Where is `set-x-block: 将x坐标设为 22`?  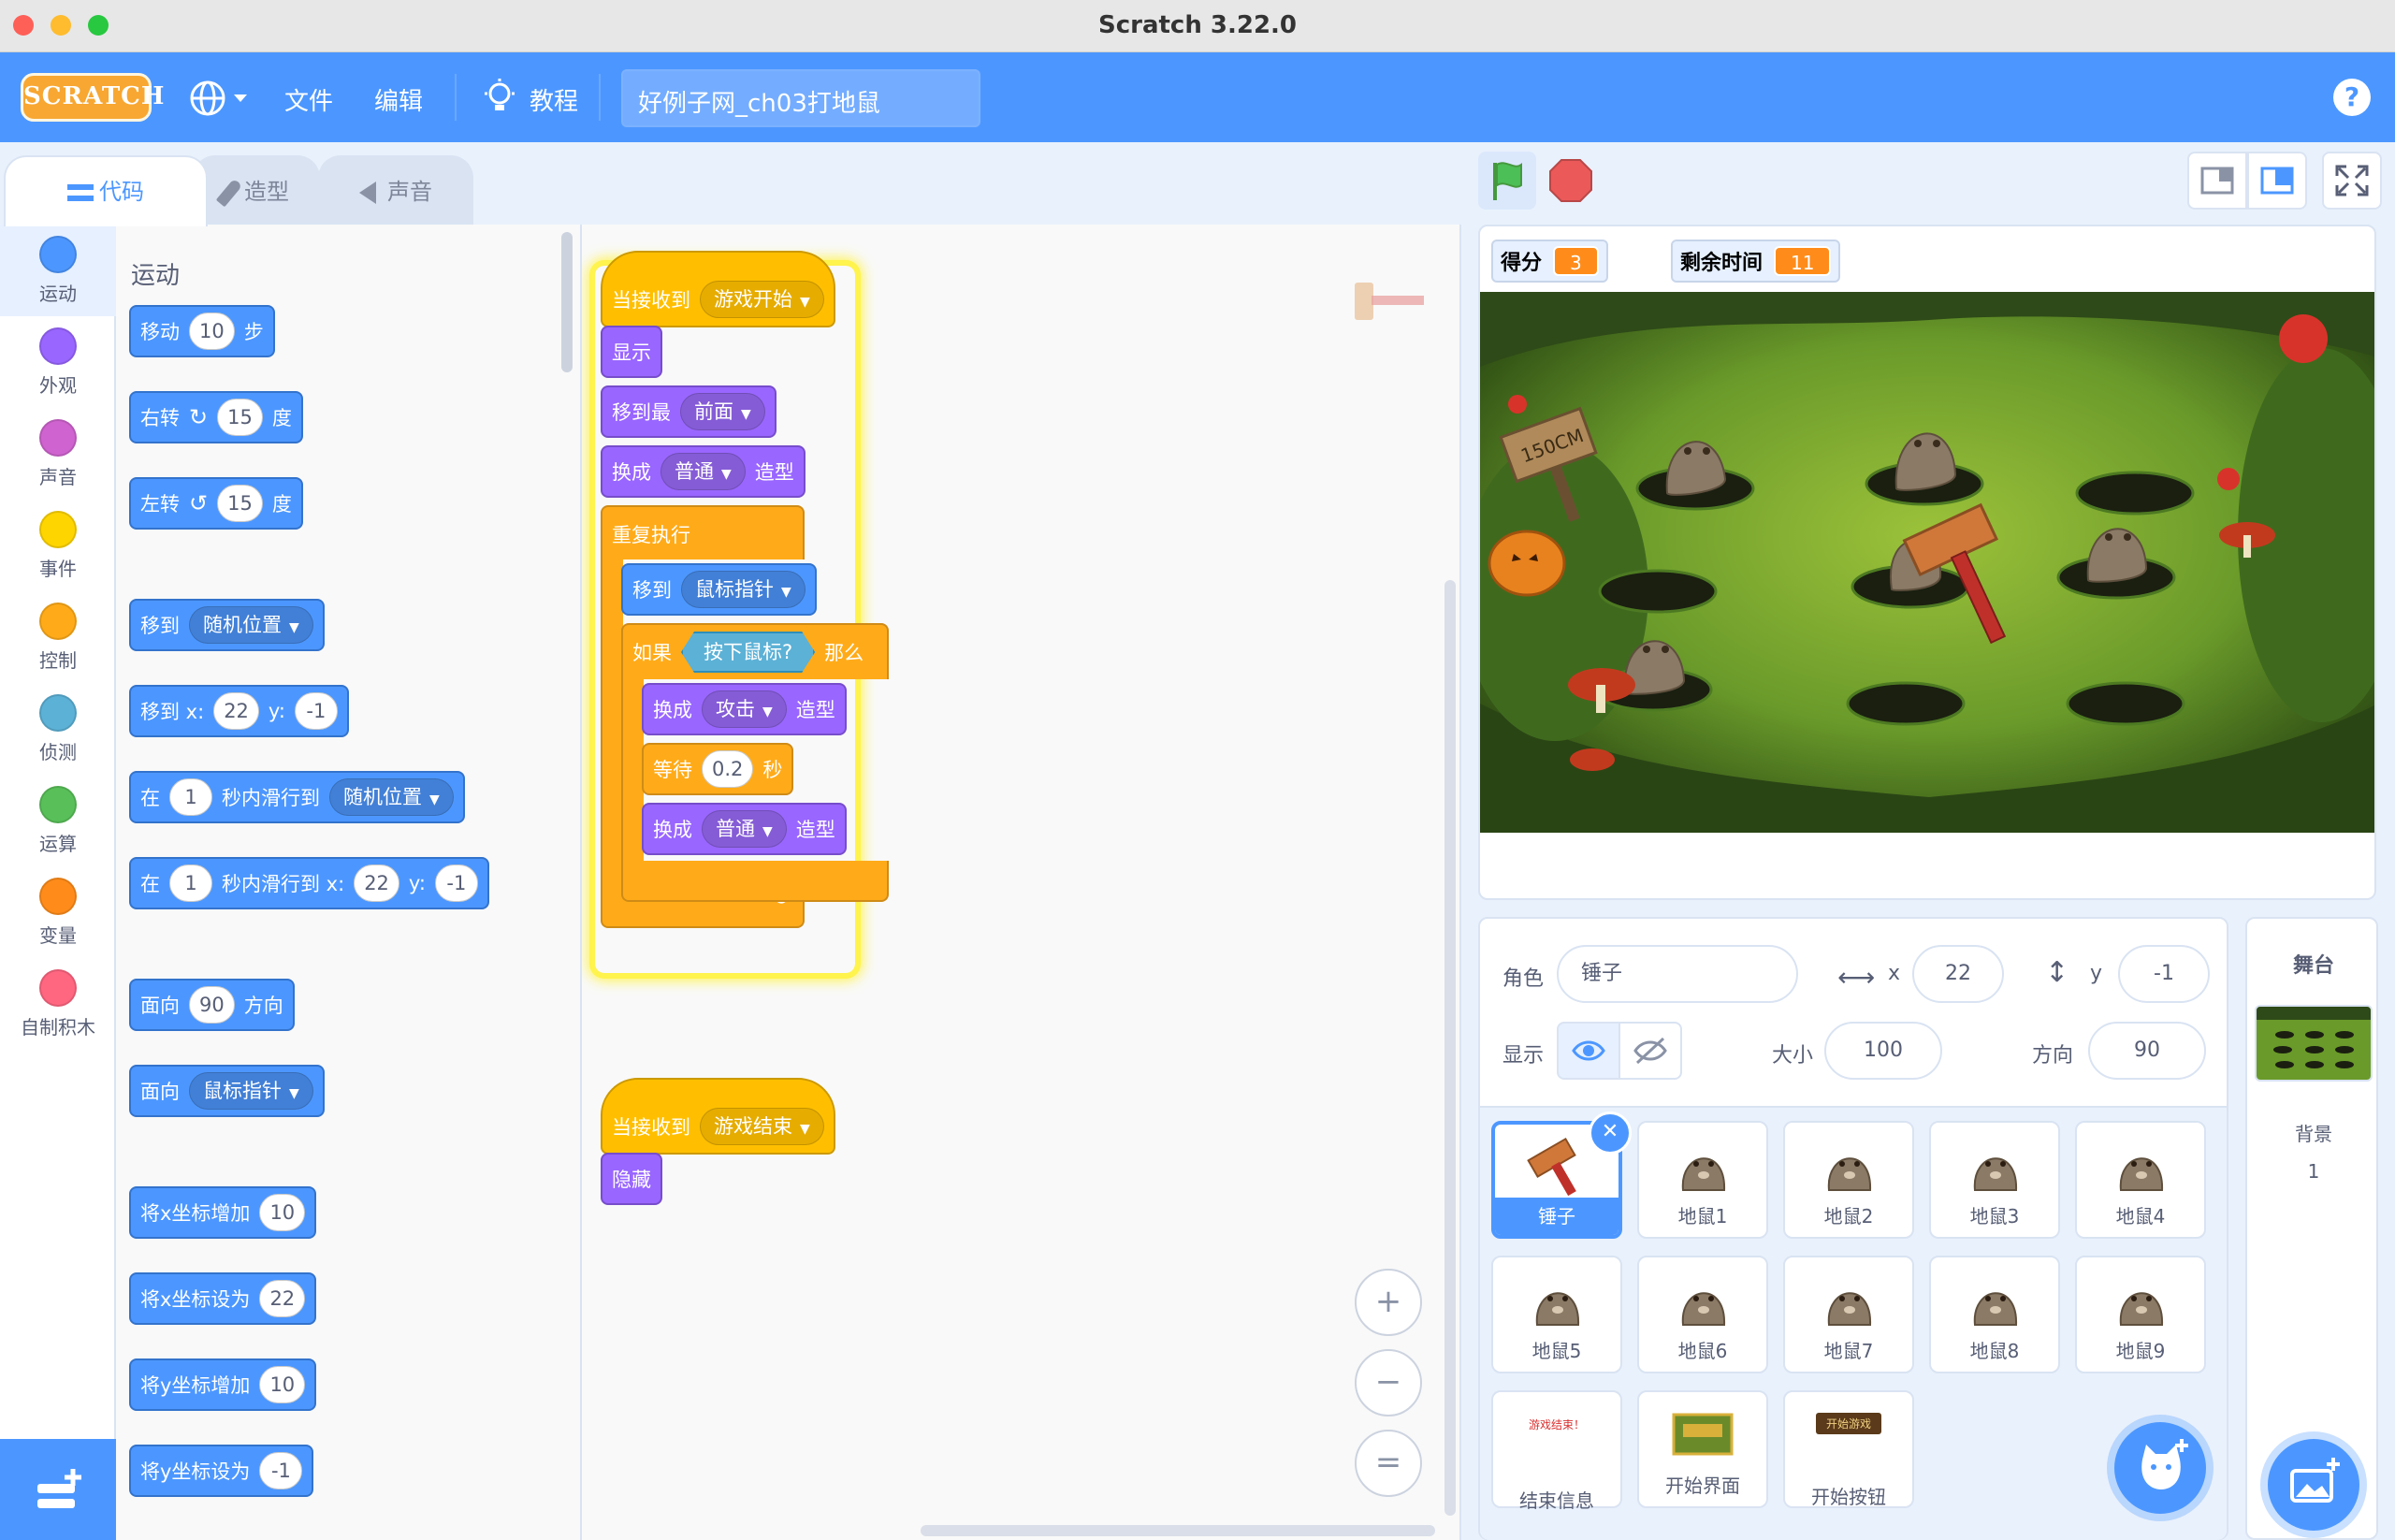
set-x-block: 将x坐标设为 22 is located at coordinates (223, 1299).